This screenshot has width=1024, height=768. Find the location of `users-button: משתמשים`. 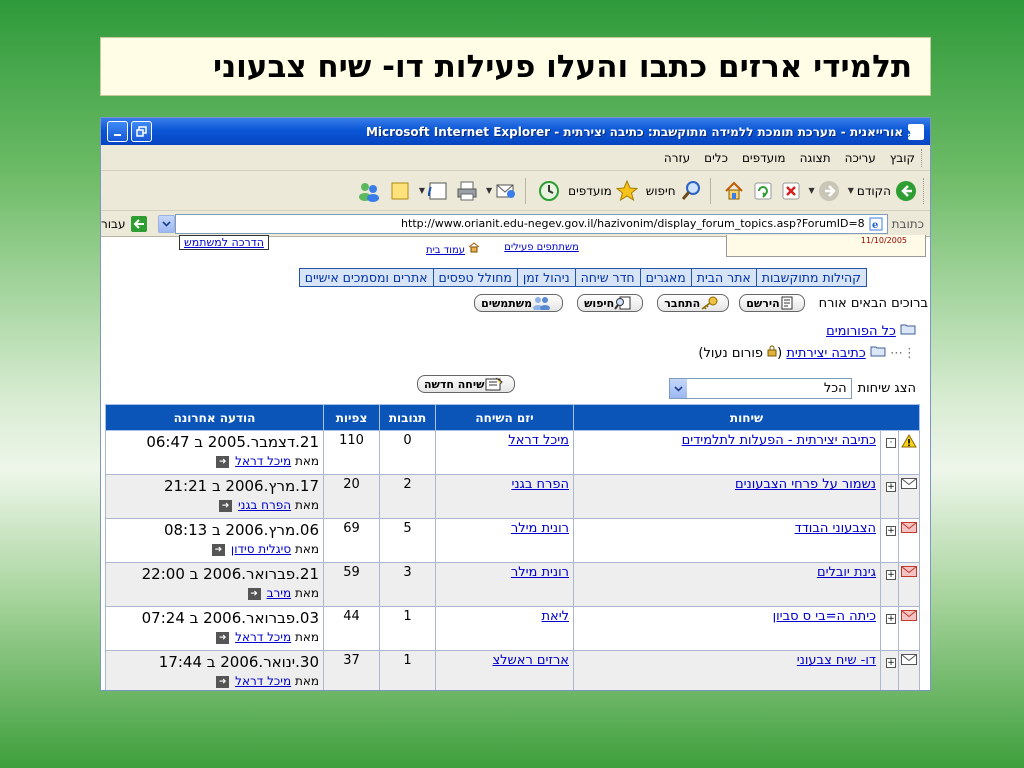

users-button: משתמשים is located at coordinates (519, 303).